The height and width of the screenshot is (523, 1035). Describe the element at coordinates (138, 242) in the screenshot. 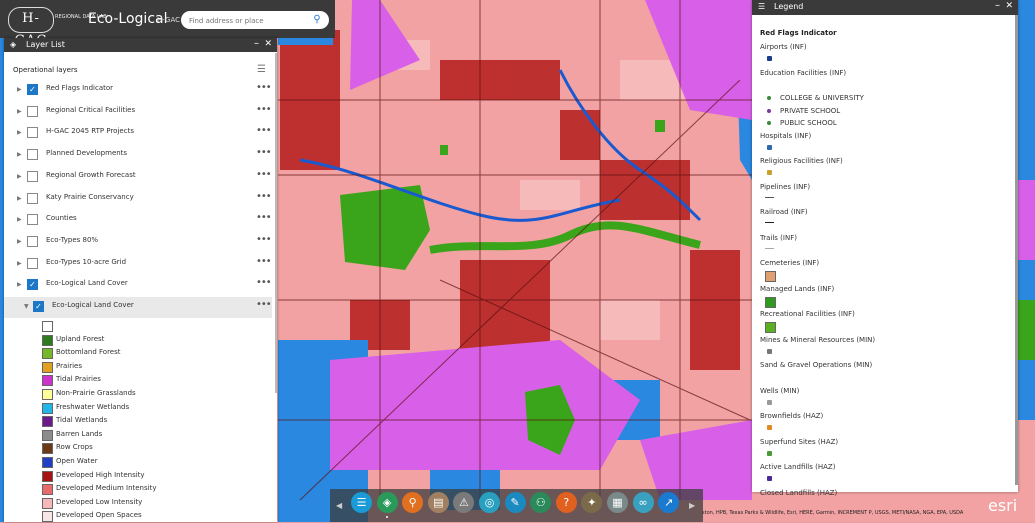

I see `layer-row: ▶ Eco-Types 80% •••` at that location.